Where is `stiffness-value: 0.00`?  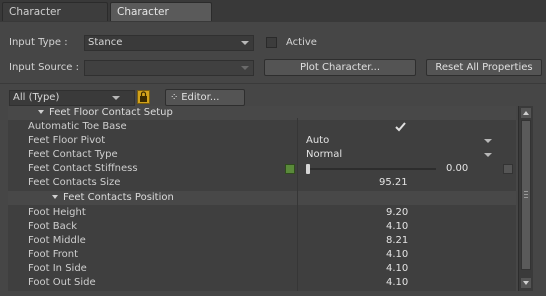 stiffness-value: 0.00 is located at coordinates (457, 168).